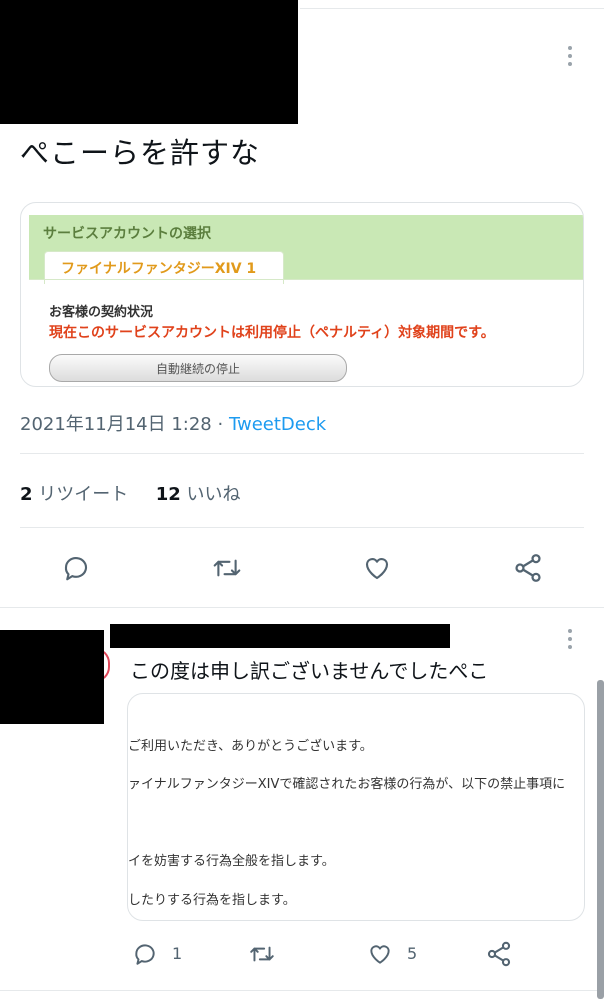  Describe the element at coordinates (600, 839) in the screenshot. I see `scrollbar` at that location.